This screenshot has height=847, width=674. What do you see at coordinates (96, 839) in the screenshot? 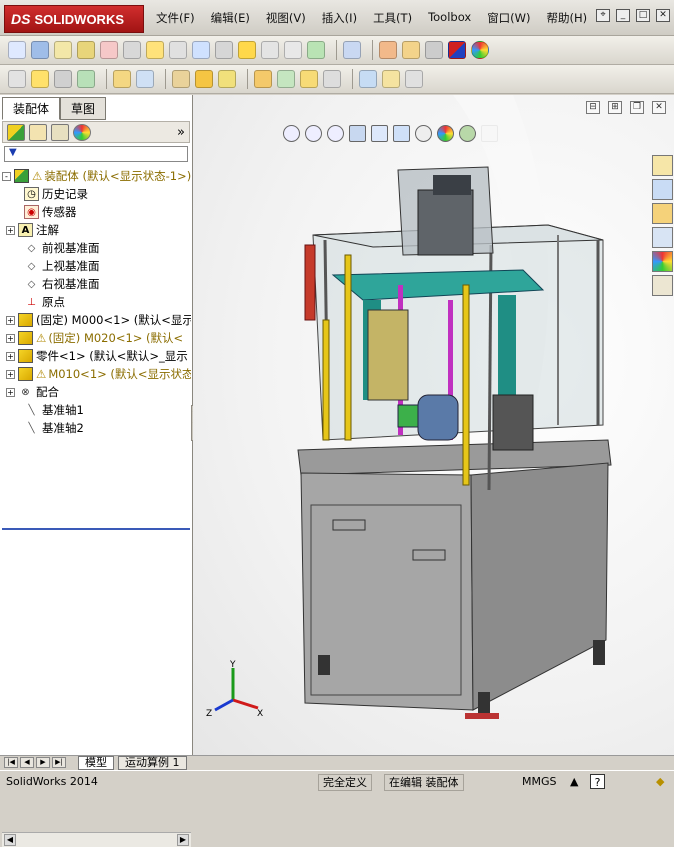
I see `panel-horizontal-scrollbar: ◀ ▶` at bounding box center [96, 839].